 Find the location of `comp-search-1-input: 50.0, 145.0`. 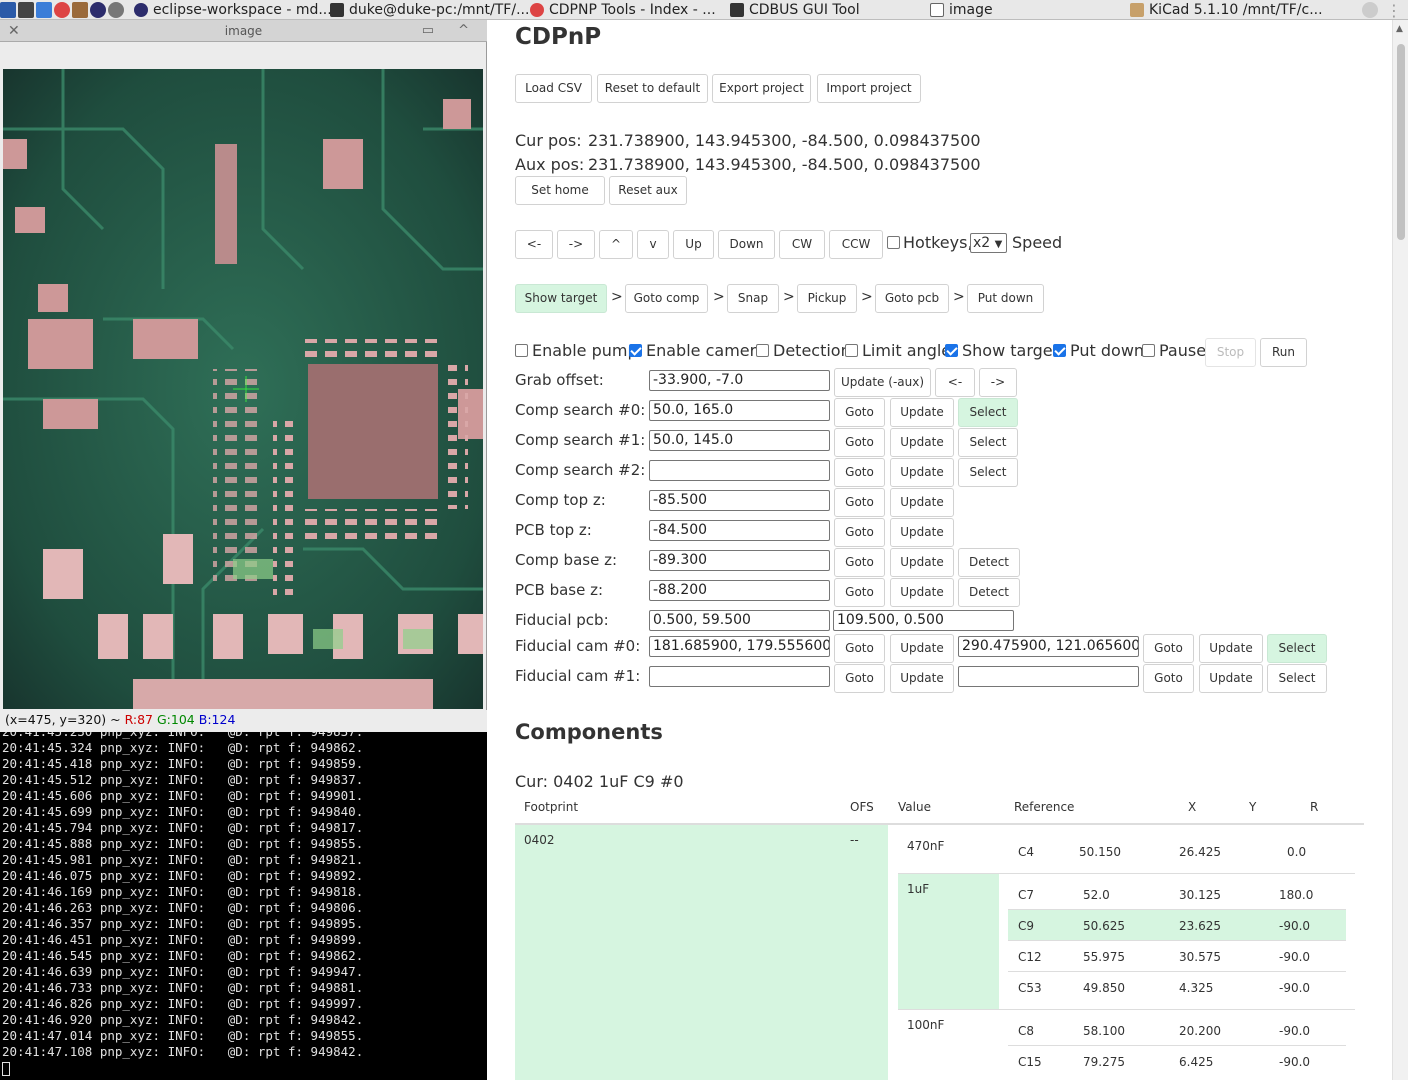

comp-search-1-input: 50.0, 145.0 is located at coordinates (739, 440).